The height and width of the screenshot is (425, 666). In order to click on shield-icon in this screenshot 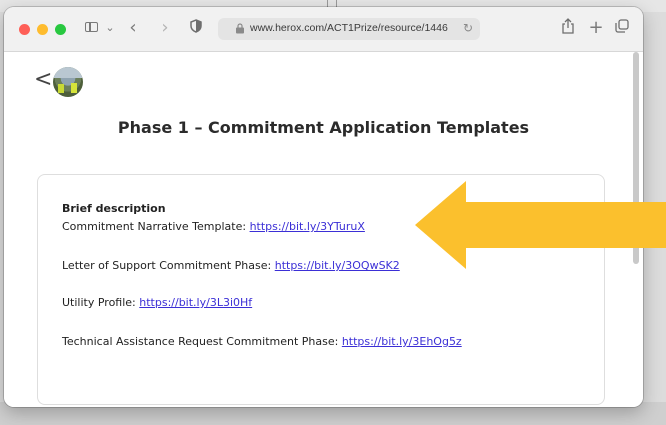, I will do `click(196, 28)`.